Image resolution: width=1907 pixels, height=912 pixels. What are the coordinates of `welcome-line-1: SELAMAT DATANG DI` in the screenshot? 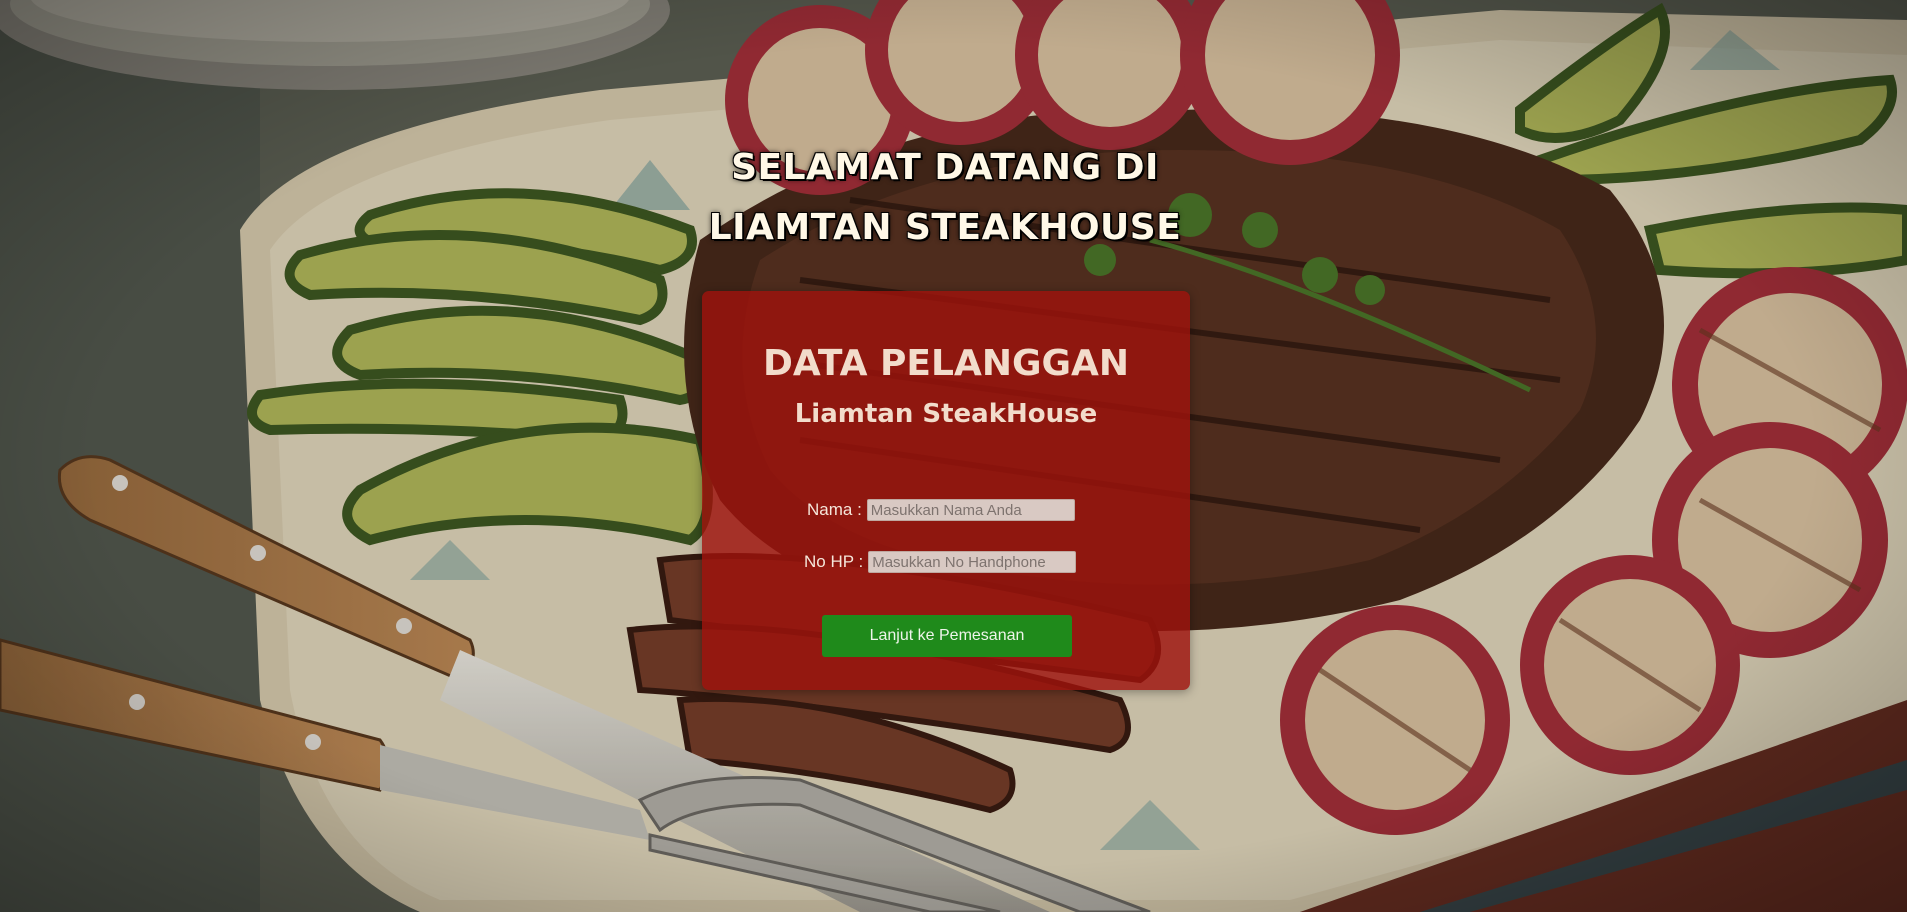 It's located at (945, 167).